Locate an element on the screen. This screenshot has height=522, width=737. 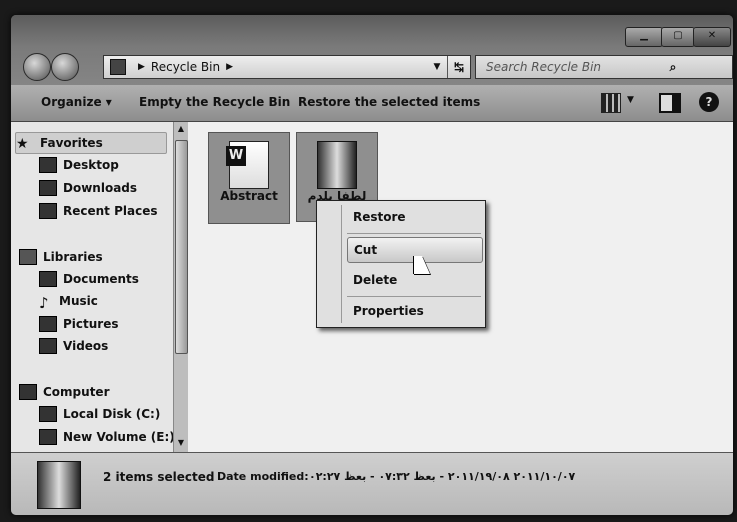
file-label: Abstract is located at coordinates (249, 196).